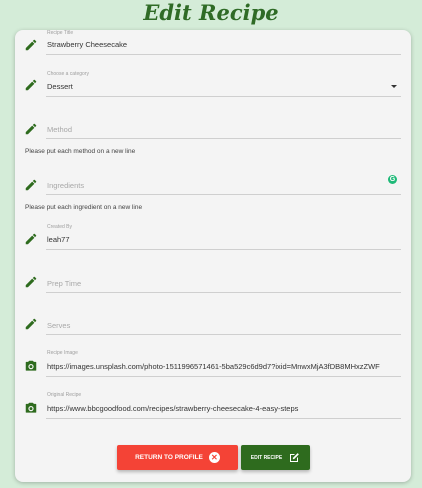 This screenshot has width=422, height=488. Describe the element at coordinates (223, 249) in the screenshot. I see `created-by-underline` at that location.